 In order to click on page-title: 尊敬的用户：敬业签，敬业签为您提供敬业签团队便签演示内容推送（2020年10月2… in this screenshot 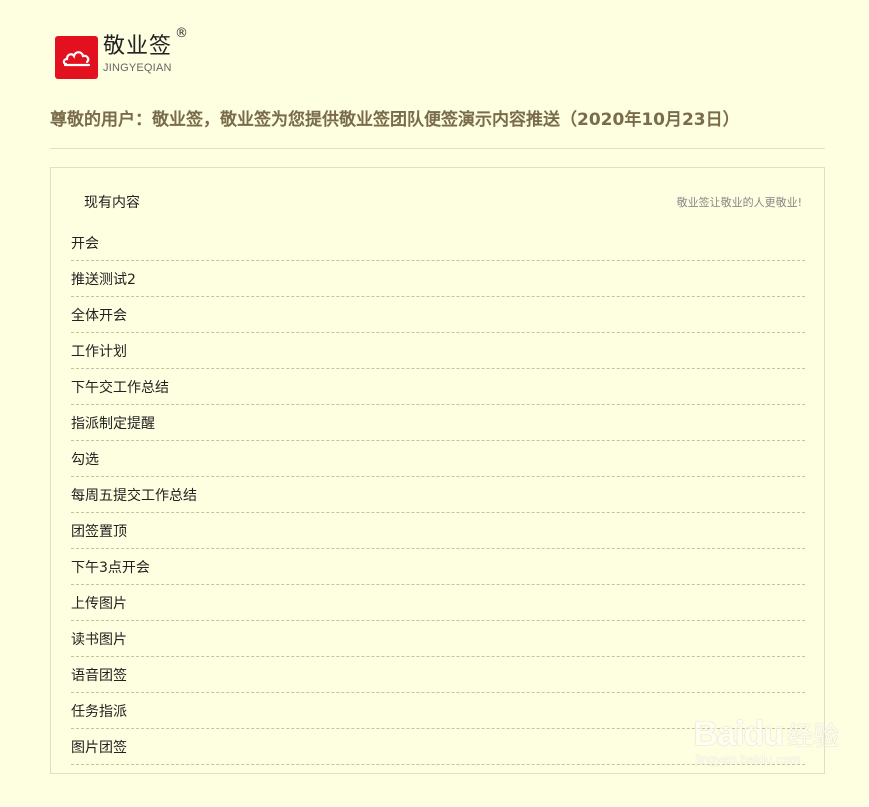, I will do `click(395, 120)`.